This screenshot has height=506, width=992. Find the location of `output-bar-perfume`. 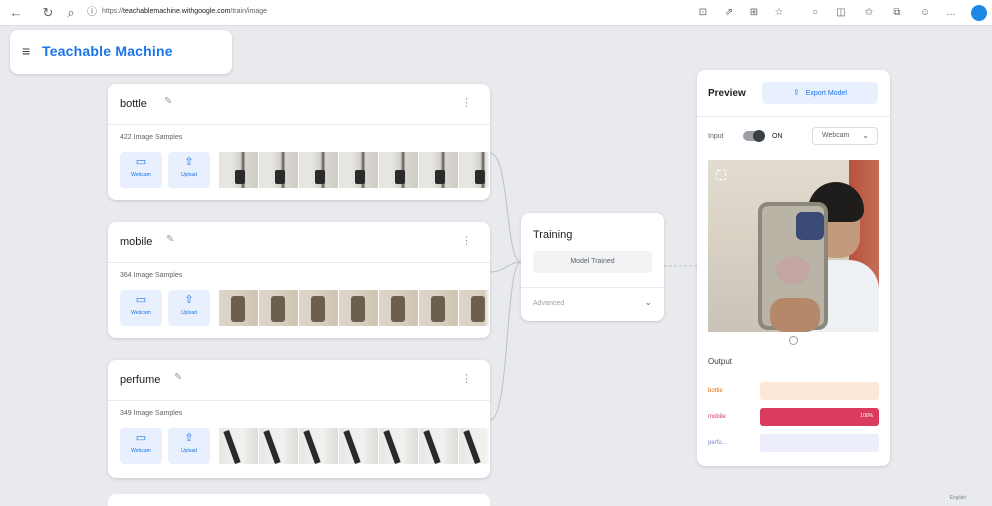

output-bar-perfume is located at coordinates (819, 443).